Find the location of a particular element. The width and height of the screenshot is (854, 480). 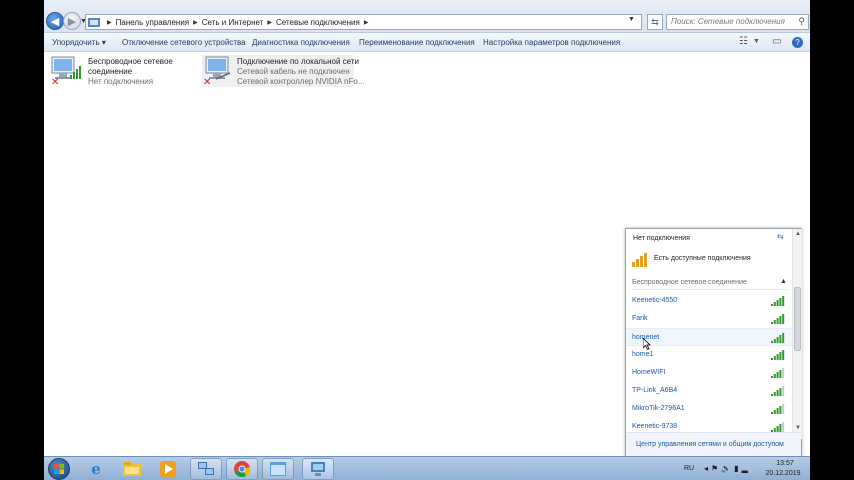

wifi-network-item: MikroTik-2796A1 is located at coordinates (709, 409).